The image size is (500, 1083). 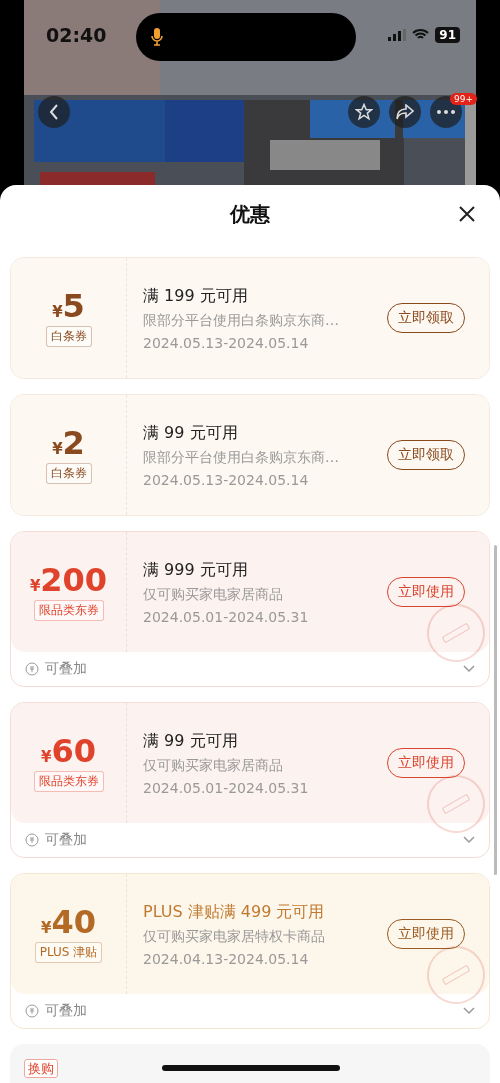 What do you see at coordinates (74, 579) in the screenshot?
I see `coupon-amount: 200` at bounding box center [74, 579].